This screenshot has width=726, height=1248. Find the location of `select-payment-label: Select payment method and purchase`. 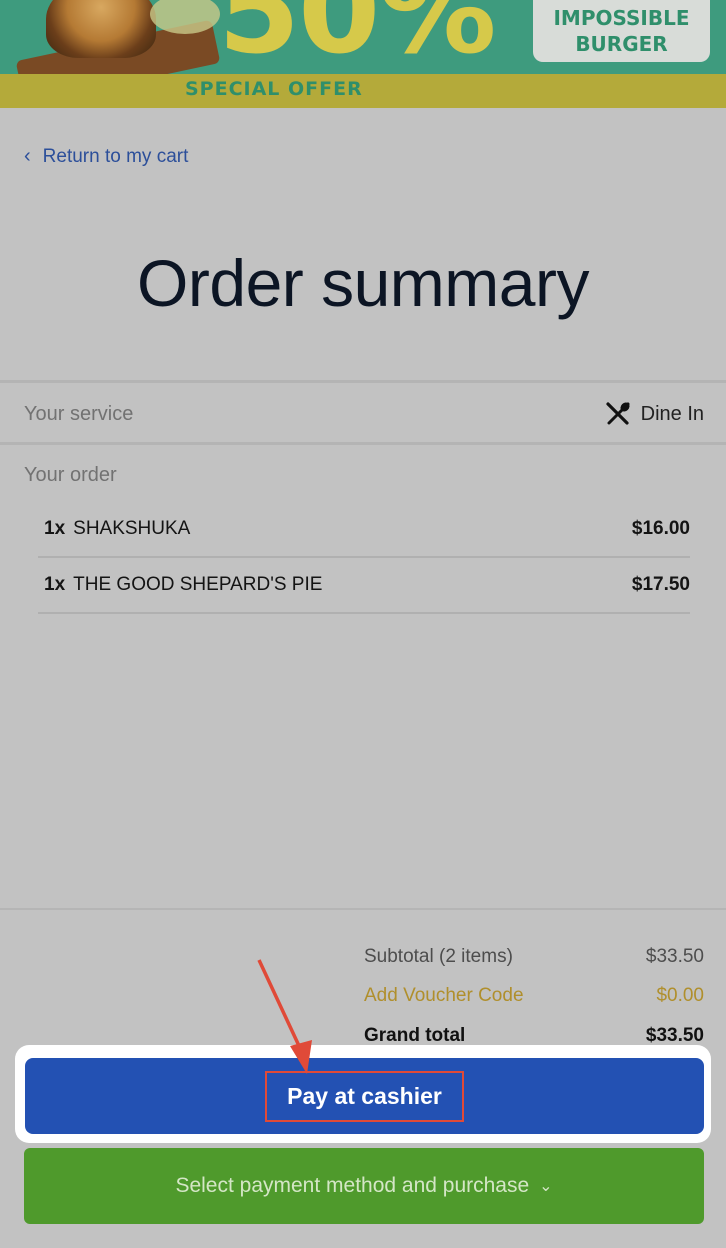

select-payment-label: Select payment method and purchase is located at coordinates (352, 1185).